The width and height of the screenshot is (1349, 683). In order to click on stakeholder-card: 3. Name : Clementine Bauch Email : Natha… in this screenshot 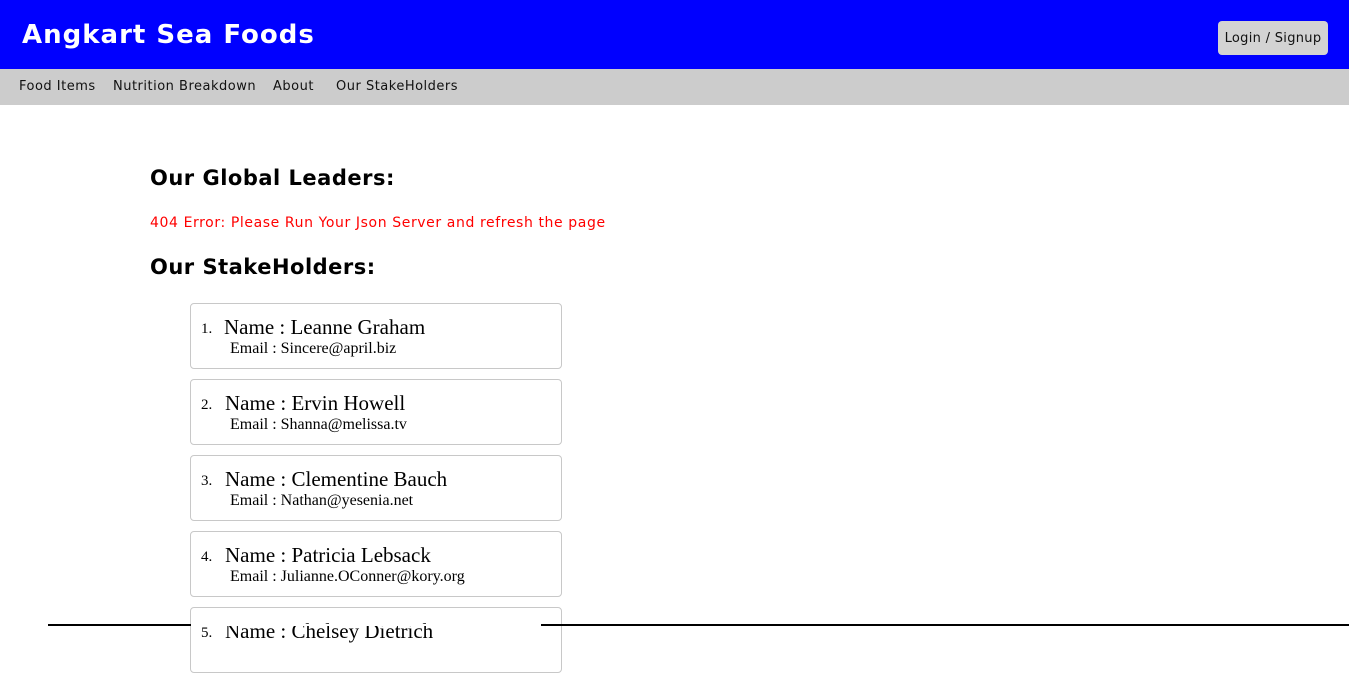, I will do `click(376, 488)`.